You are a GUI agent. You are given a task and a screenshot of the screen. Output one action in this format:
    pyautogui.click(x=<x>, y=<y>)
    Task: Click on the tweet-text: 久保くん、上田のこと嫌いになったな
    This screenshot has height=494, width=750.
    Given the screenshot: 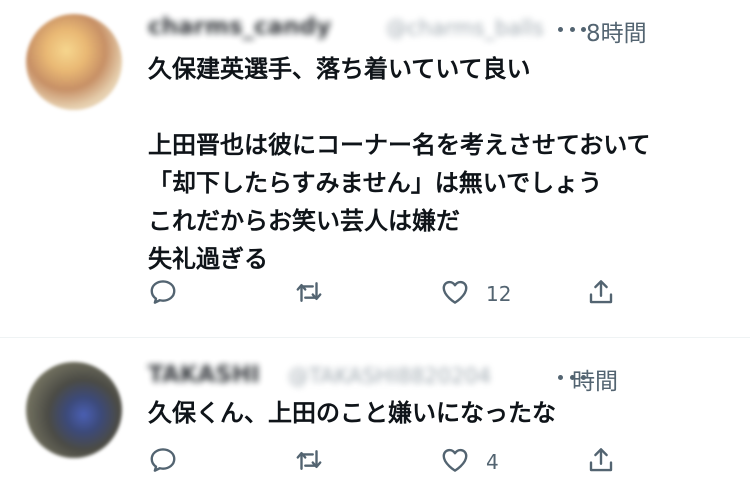 What is the action you would take?
    pyautogui.click(x=438, y=413)
    